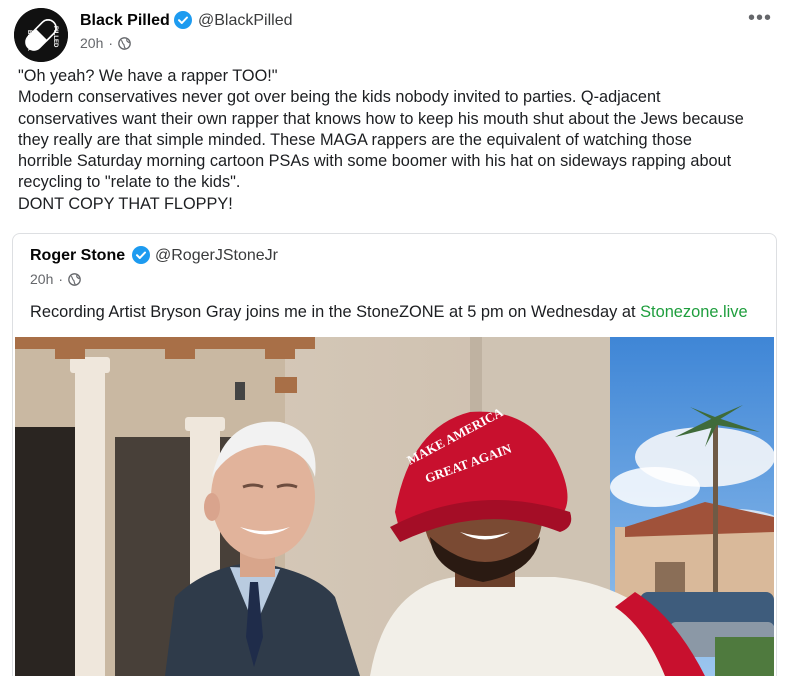  What do you see at coordinates (125, 21) in the screenshot?
I see `author-name: Black Pilled` at bounding box center [125, 21].